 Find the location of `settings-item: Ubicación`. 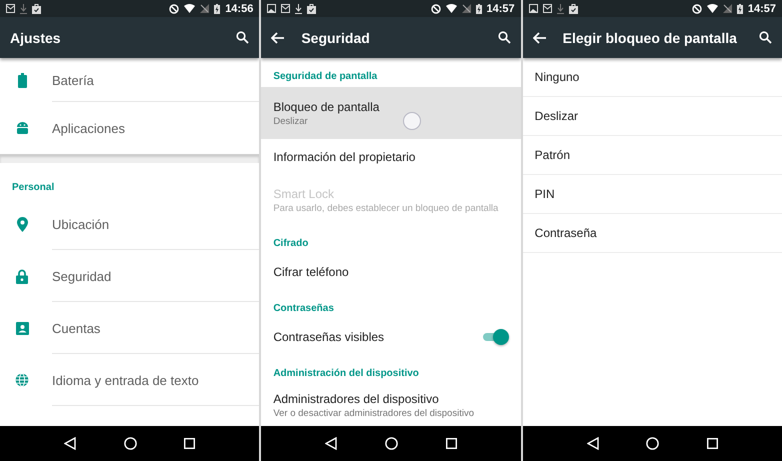

settings-item: Ubicación is located at coordinates (130, 224).